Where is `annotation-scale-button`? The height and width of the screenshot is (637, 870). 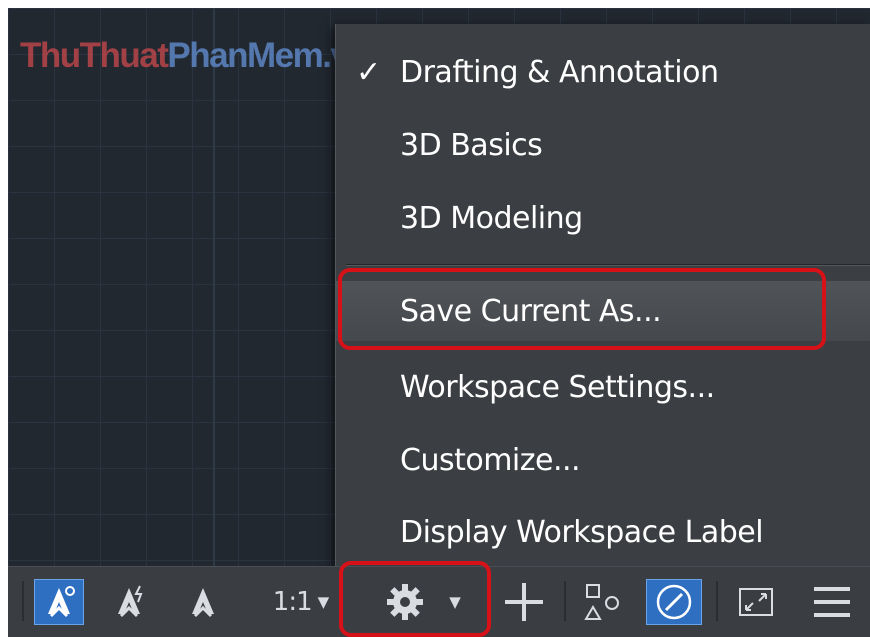
annotation-scale-button is located at coordinates (203, 602).